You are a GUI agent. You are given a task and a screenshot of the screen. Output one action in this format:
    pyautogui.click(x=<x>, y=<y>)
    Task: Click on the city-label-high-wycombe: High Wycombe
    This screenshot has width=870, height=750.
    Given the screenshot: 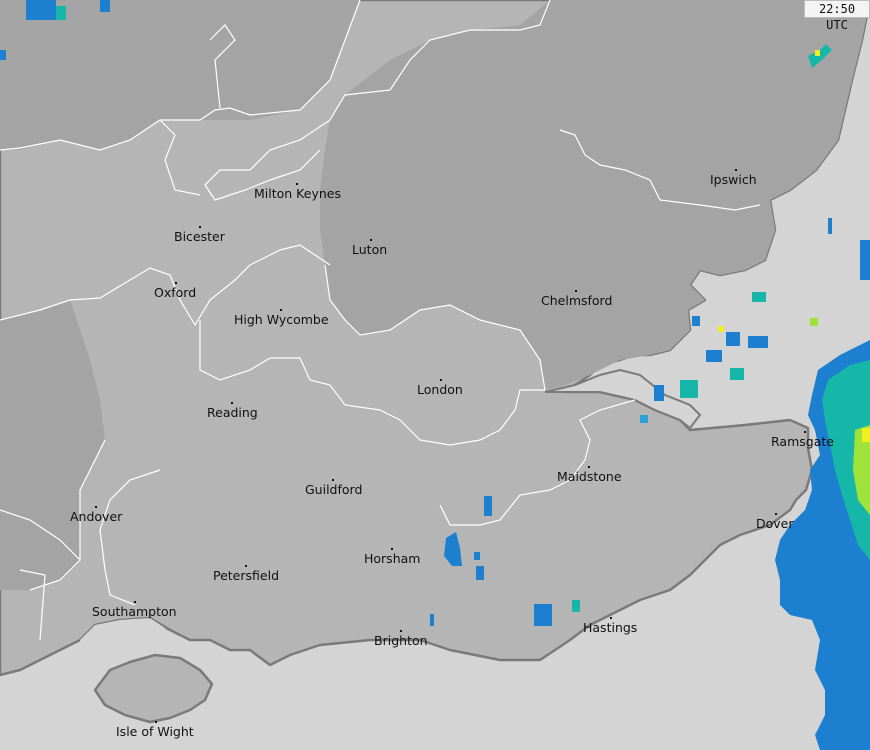 What is the action you would take?
    pyautogui.click(x=281, y=319)
    